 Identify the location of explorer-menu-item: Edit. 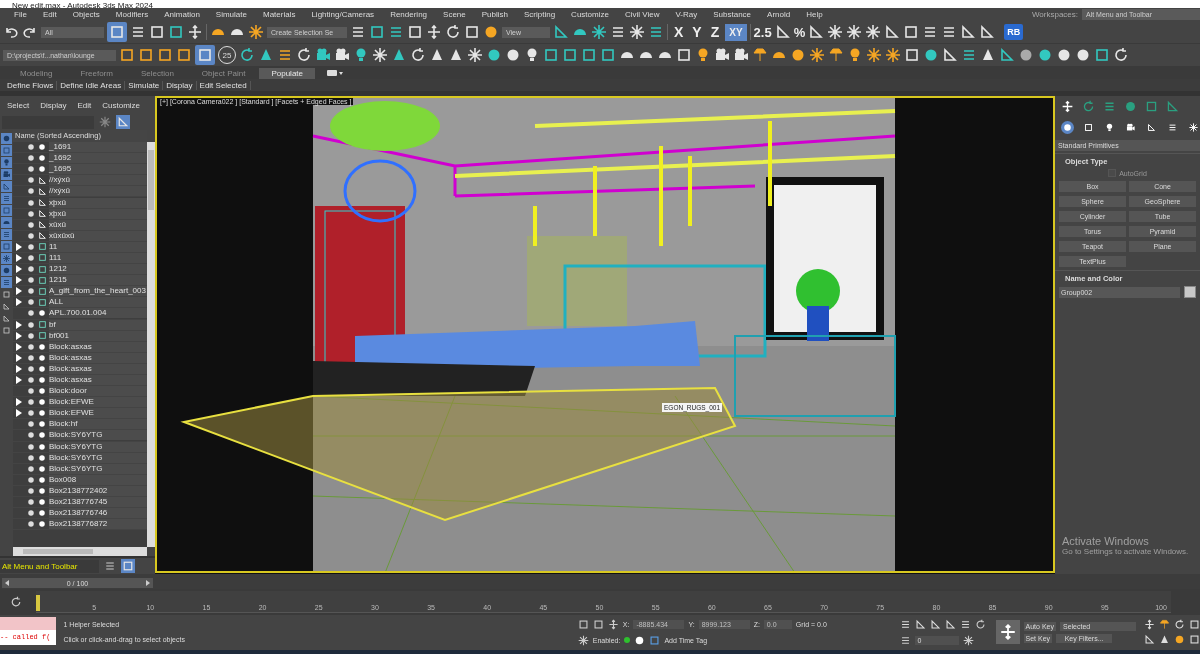
(84, 105).